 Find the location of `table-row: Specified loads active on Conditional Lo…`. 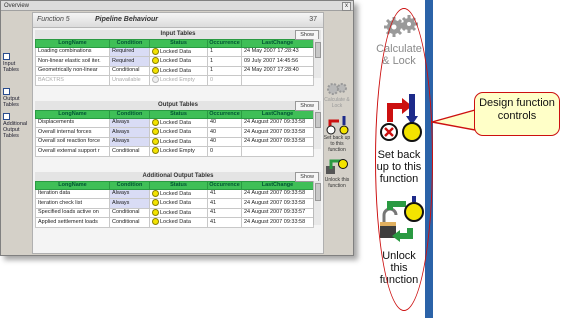

table-row: Specified loads active on Conditional Lo… is located at coordinates (174, 213).